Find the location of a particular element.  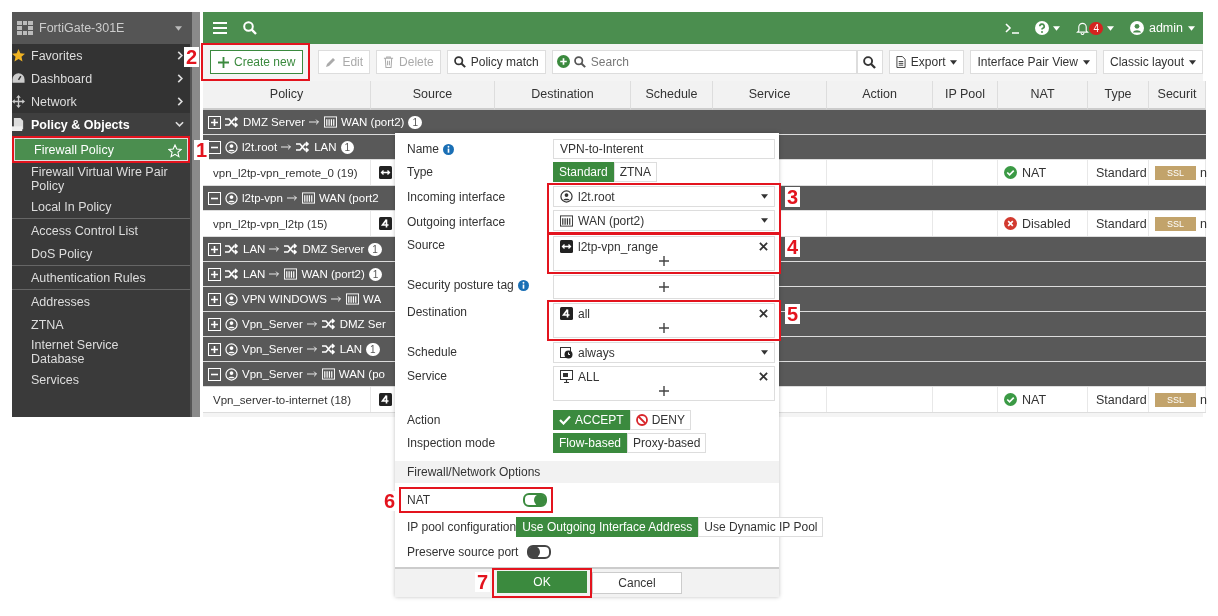

annotation-number: 7 is located at coordinates (482, 582).